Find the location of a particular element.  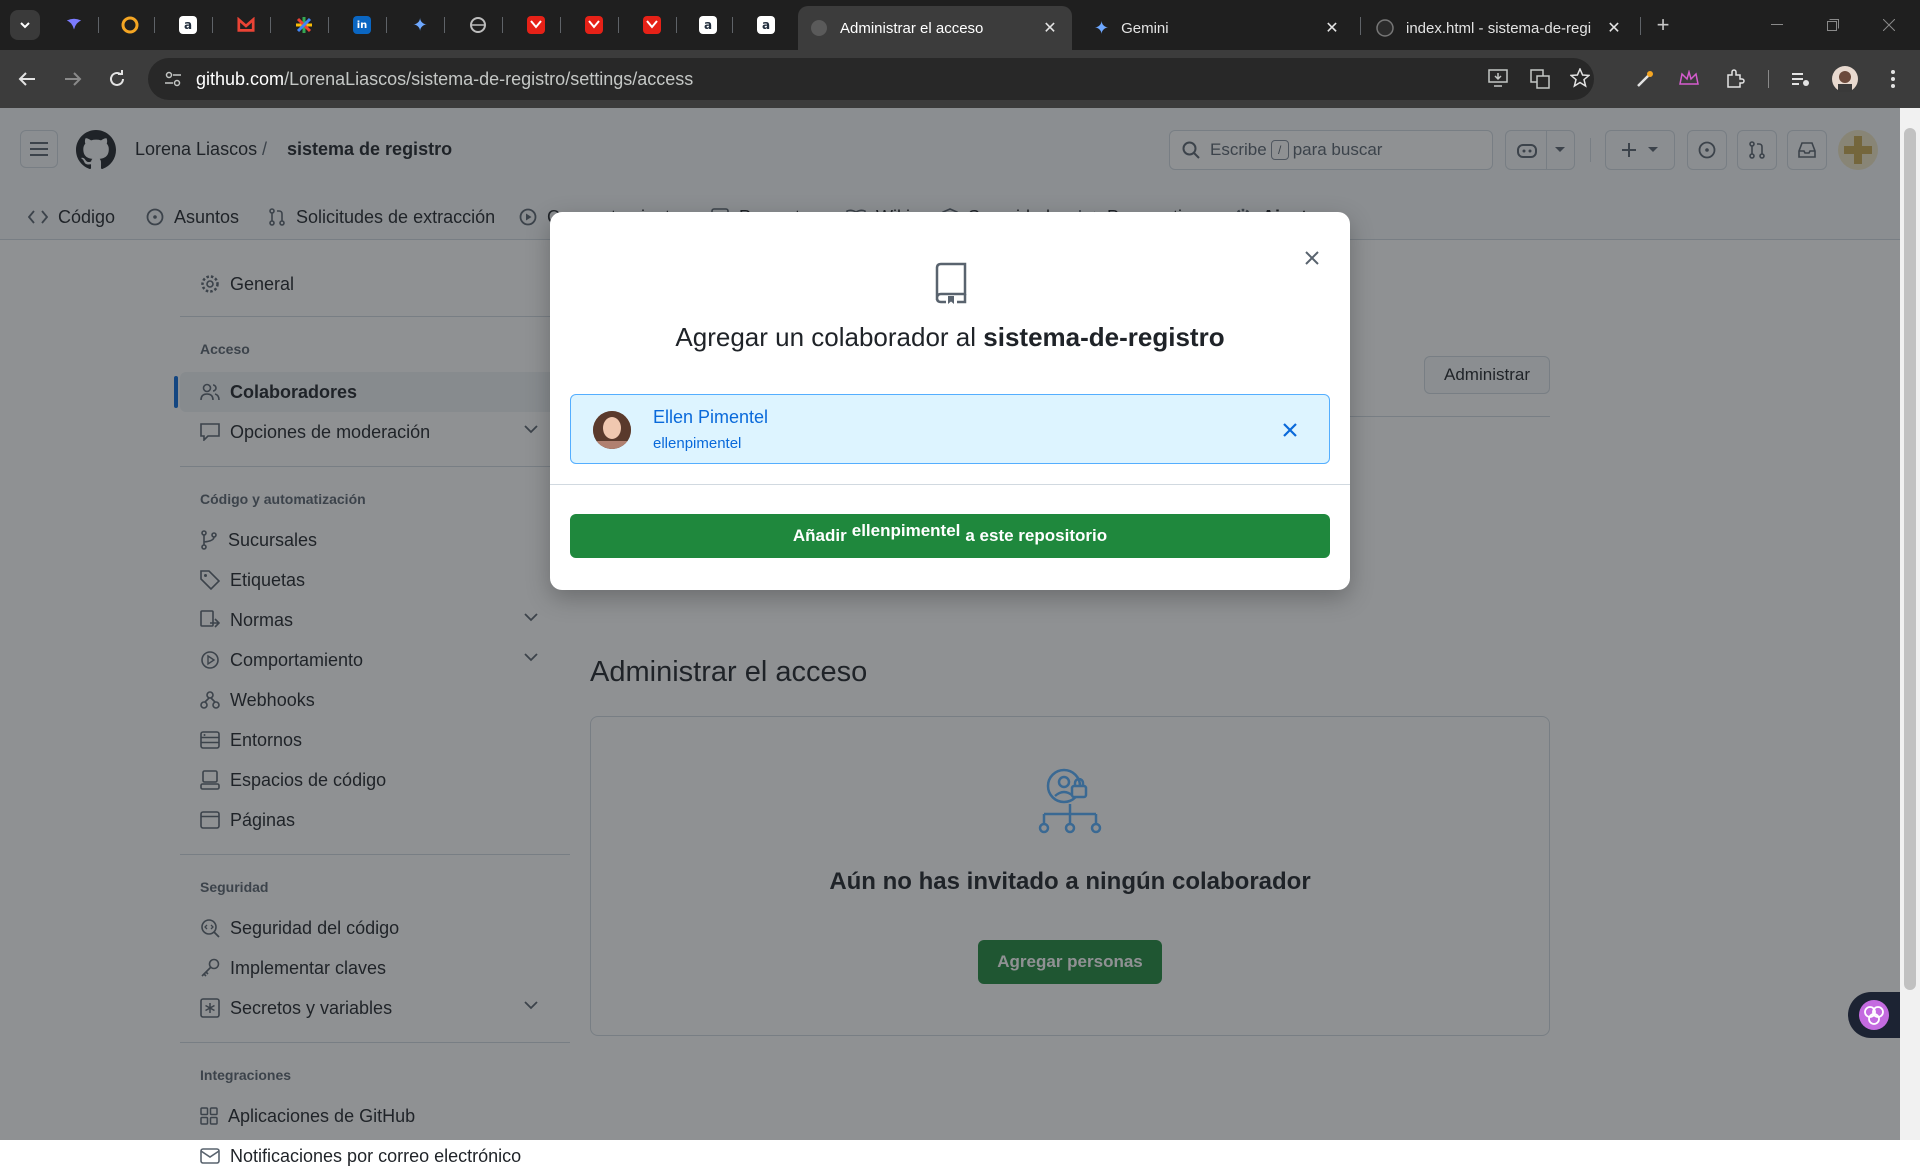

linkedin-icon: in is located at coordinates (362, 25).